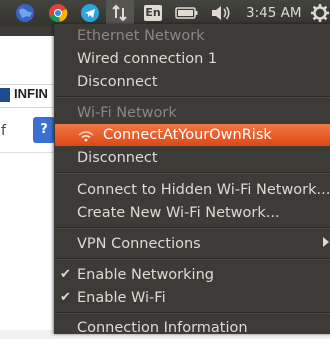  What do you see at coordinates (221, 13) in the screenshot?
I see `volume-icon` at bounding box center [221, 13].